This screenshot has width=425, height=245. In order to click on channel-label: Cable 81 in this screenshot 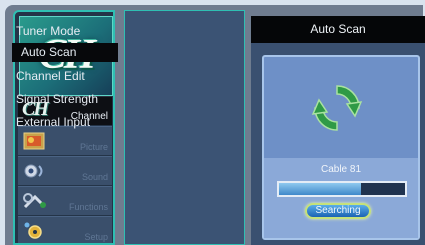, I will do `click(341, 169)`.